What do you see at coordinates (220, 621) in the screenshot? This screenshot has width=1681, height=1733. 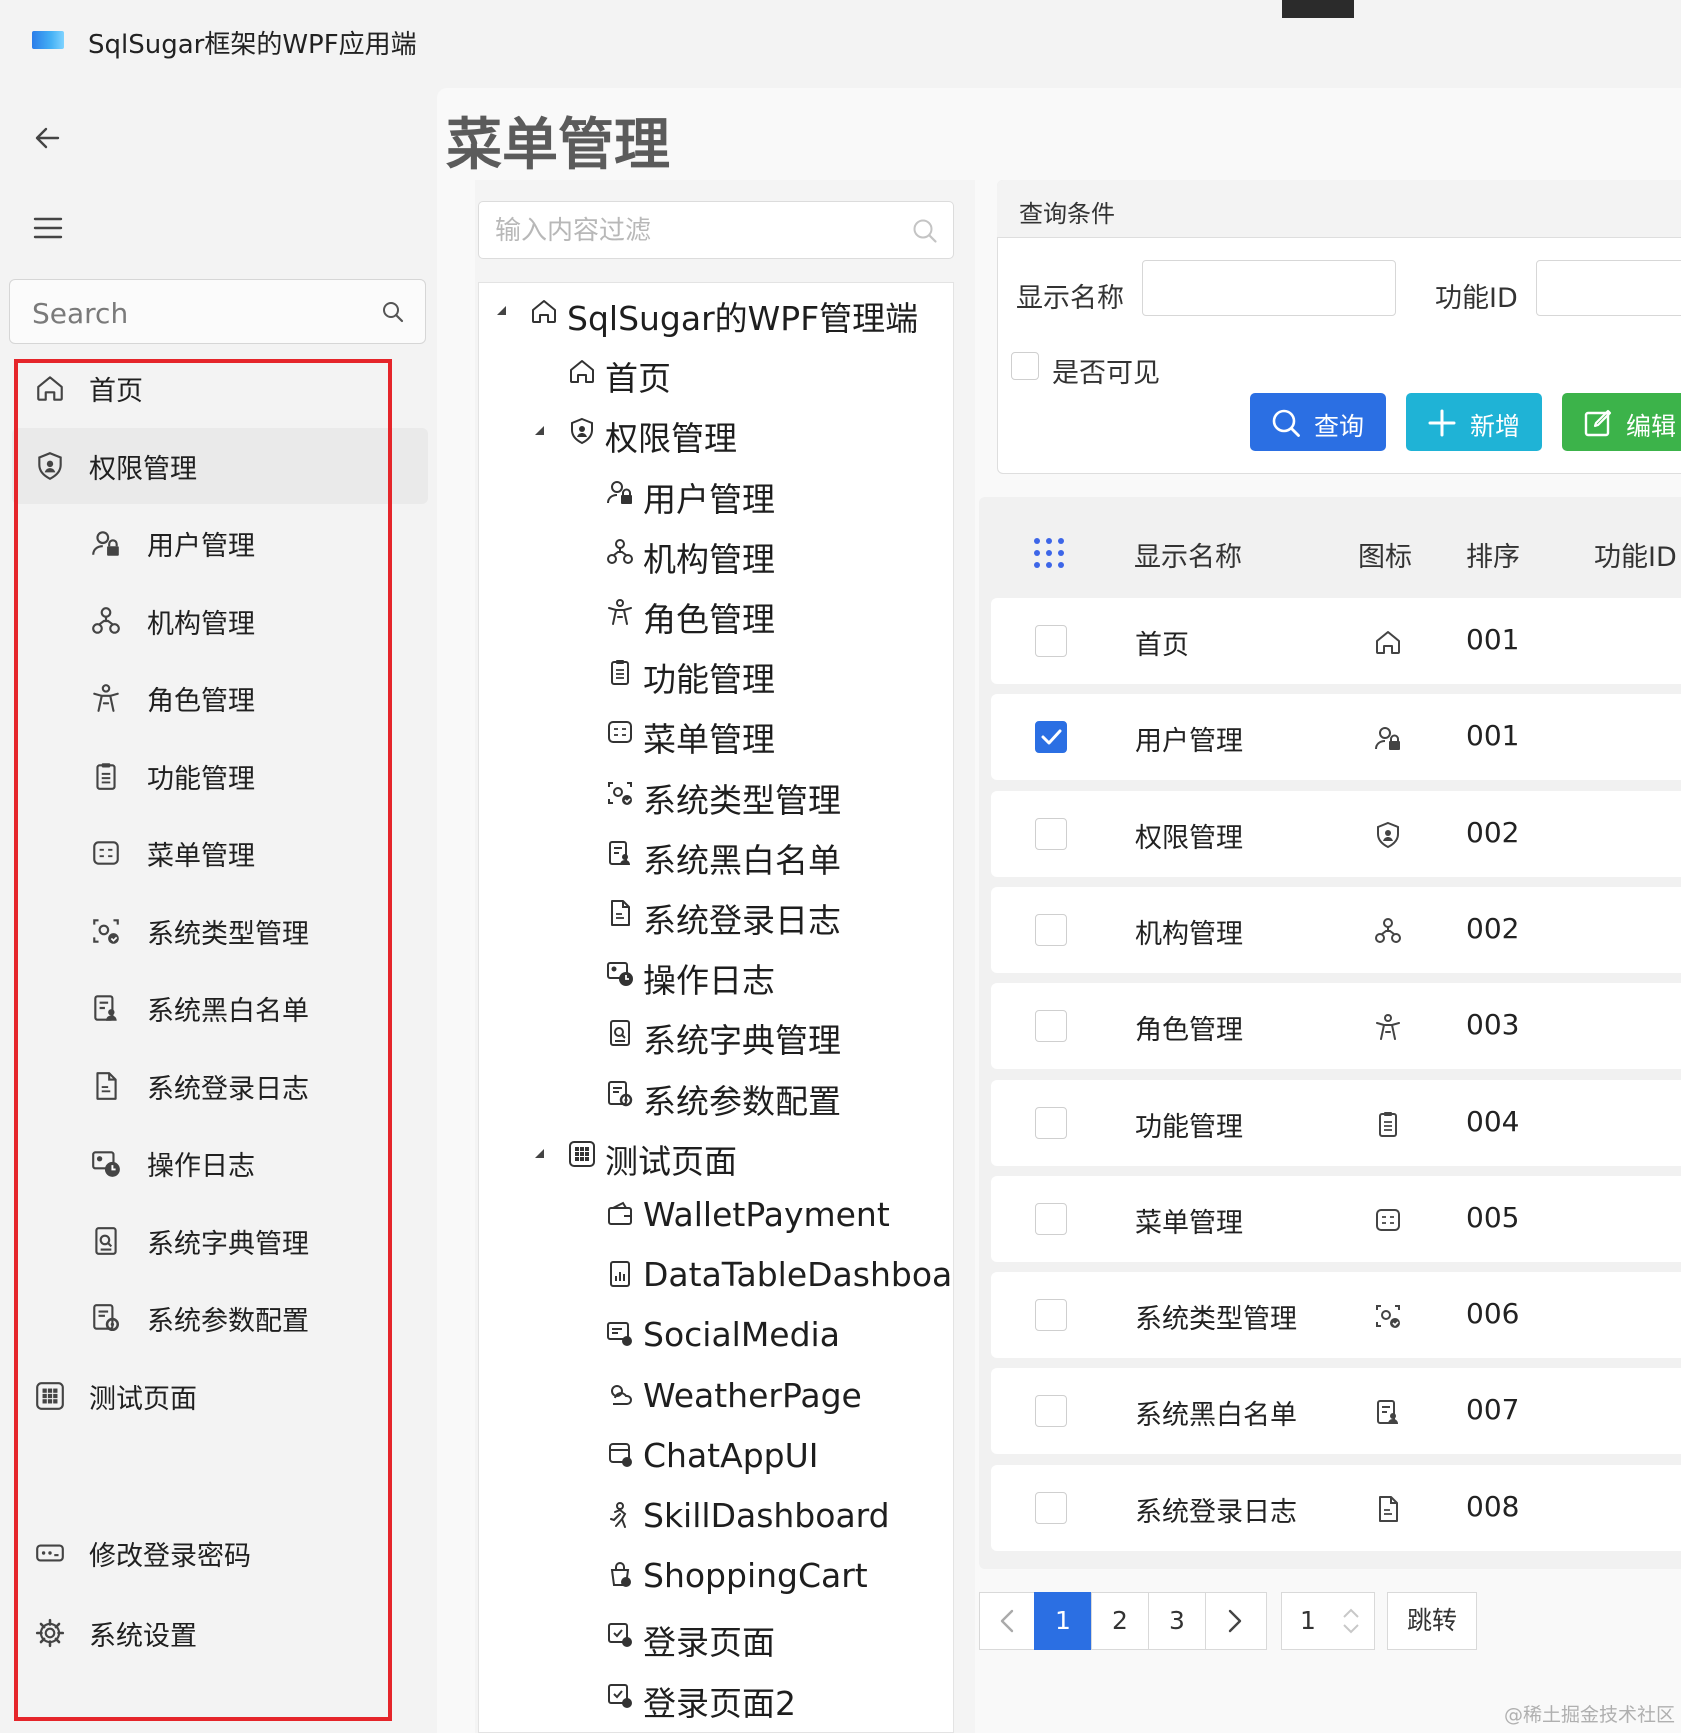 I see `nav-item-3: 机构管理` at bounding box center [220, 621].